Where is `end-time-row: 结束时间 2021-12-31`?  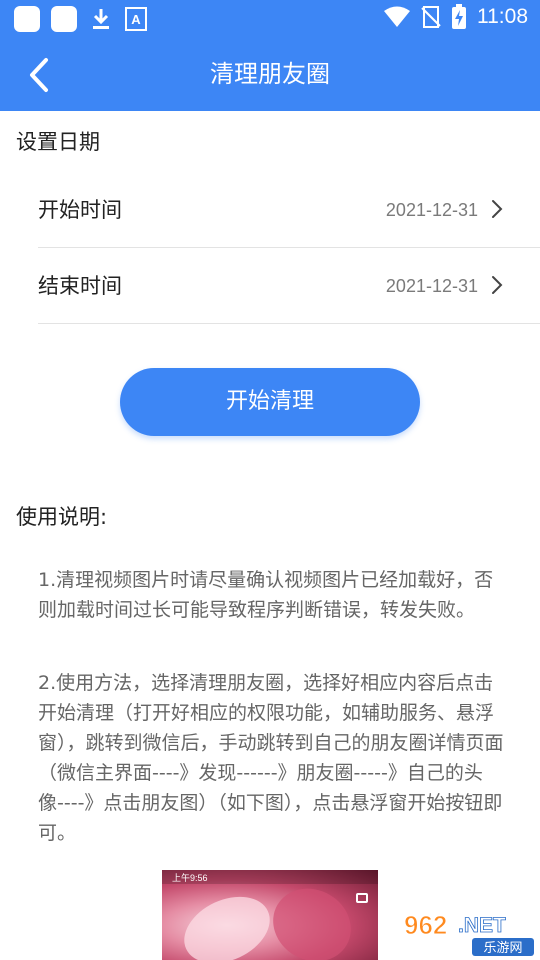
end-time-row: 结束时间 2021-12-31 is located at coordinates (289, 286).